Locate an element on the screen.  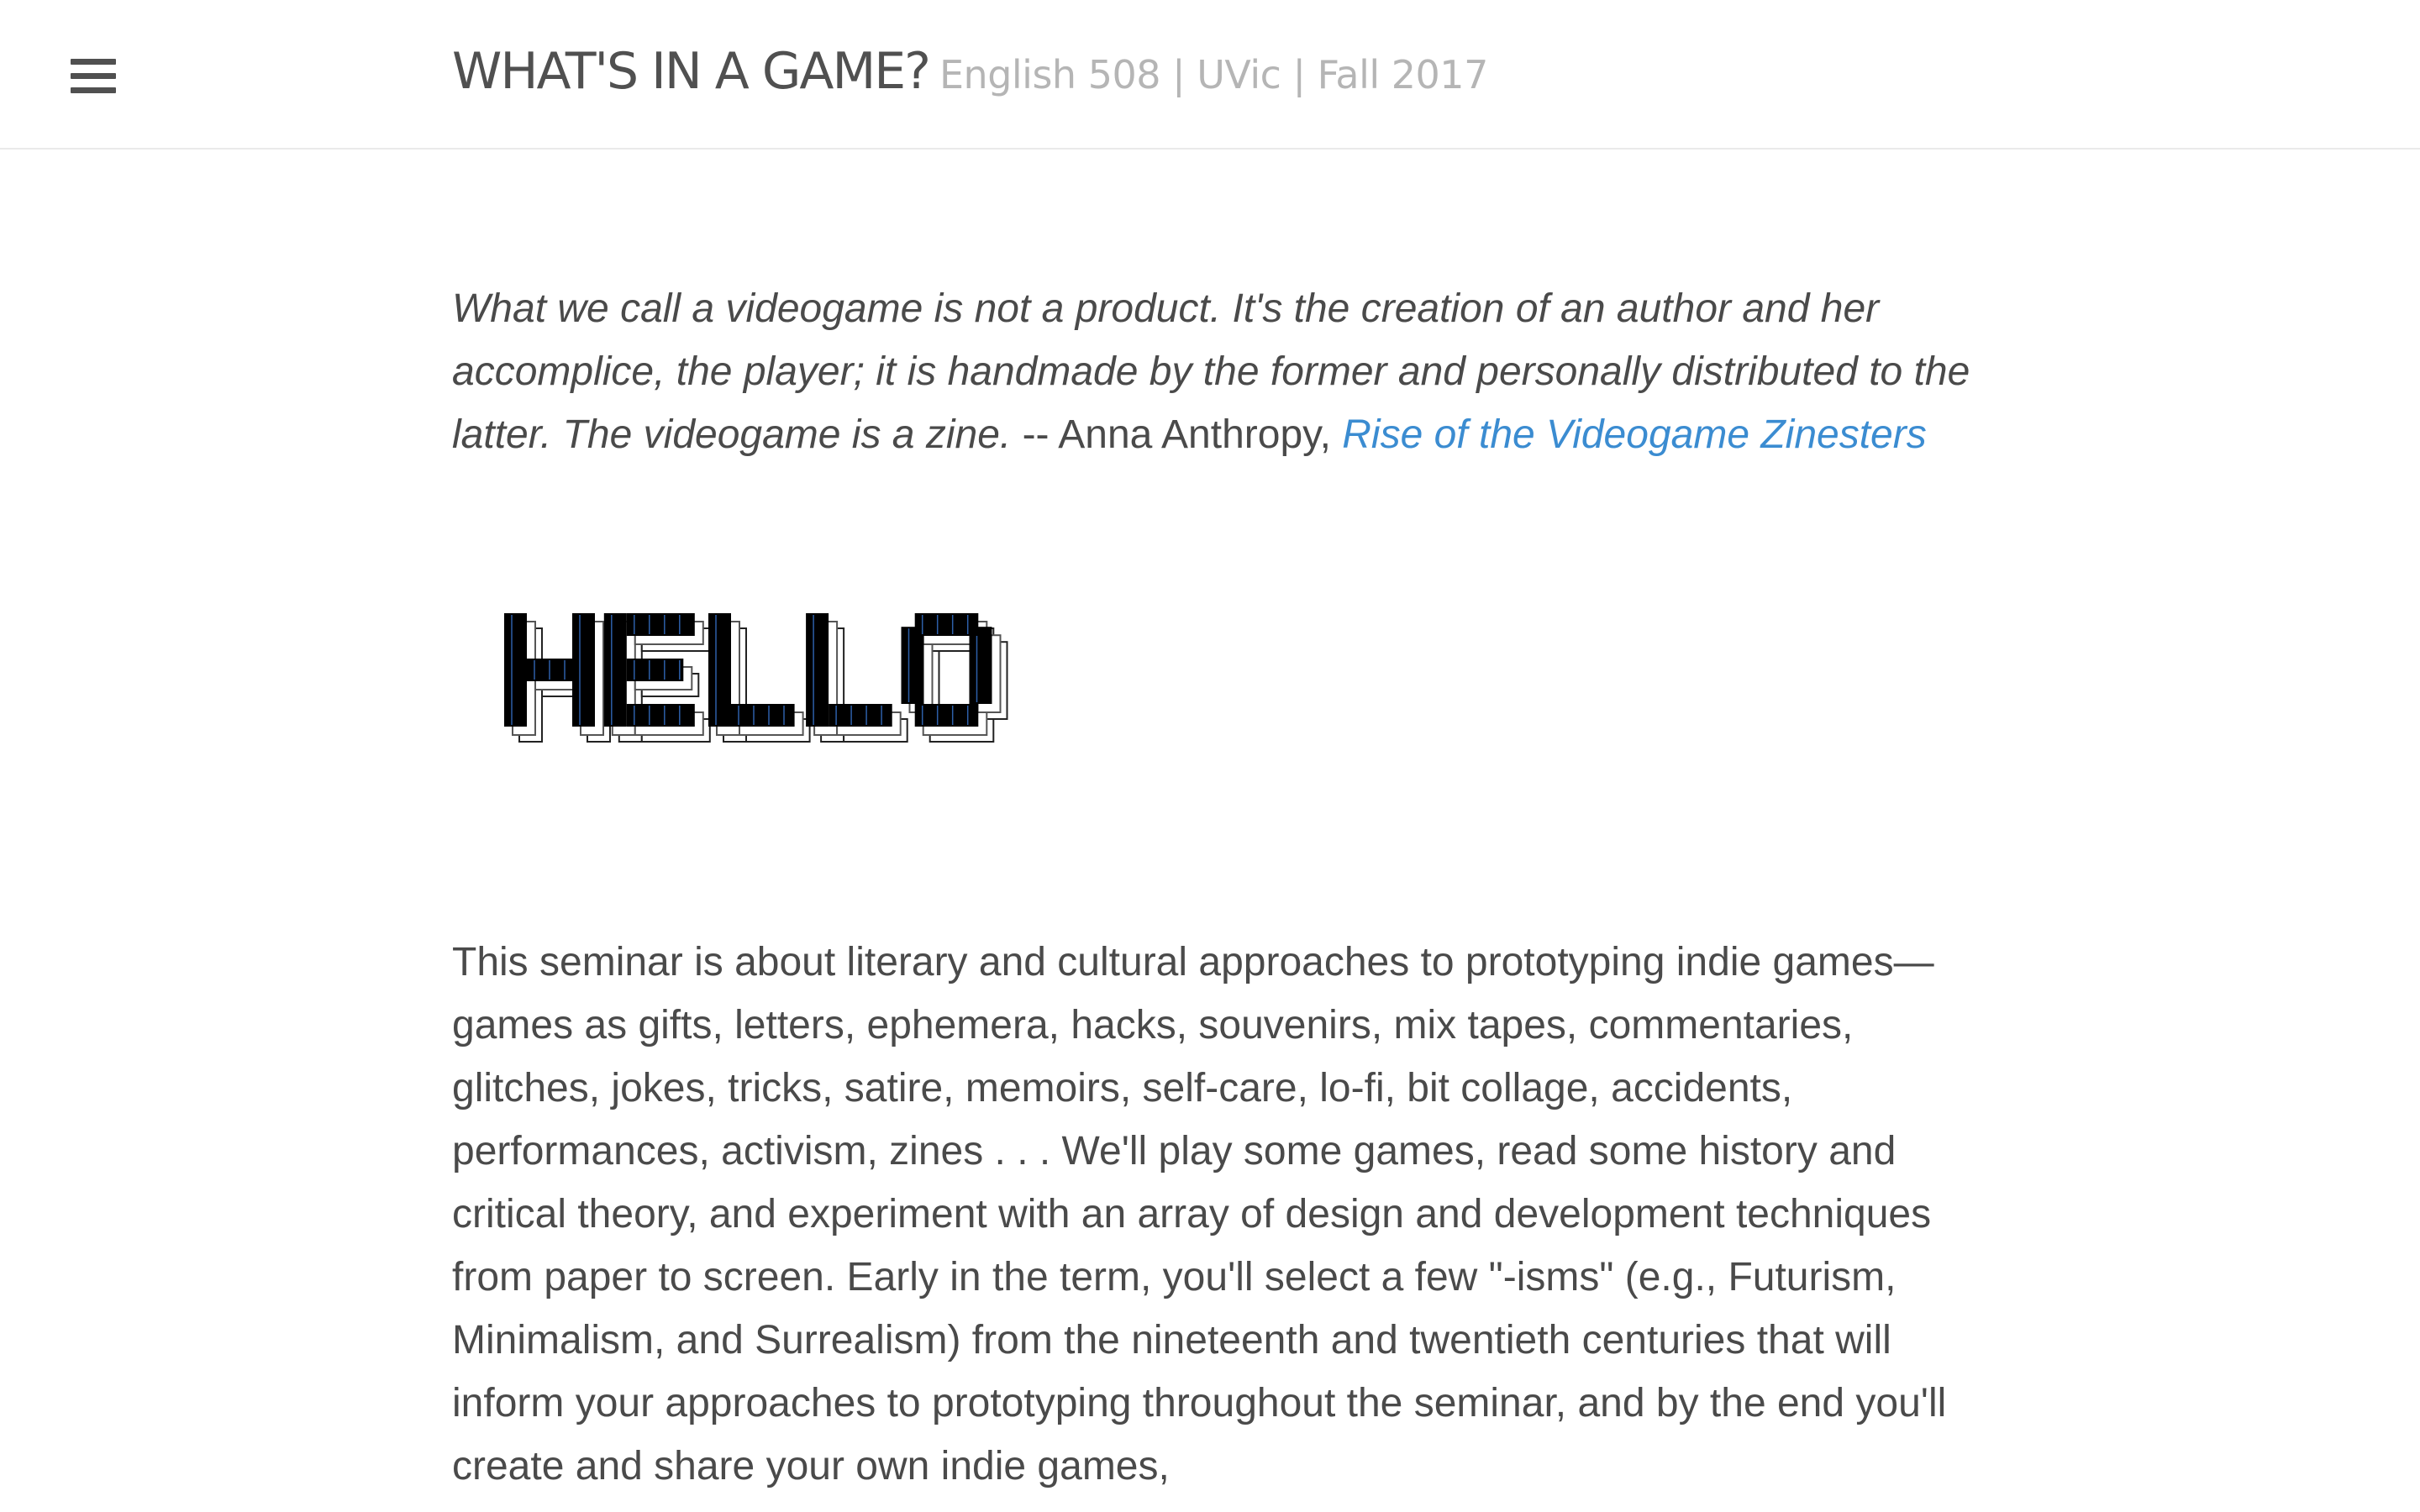
hello-pixel-image is located at coordinates (756, 678).